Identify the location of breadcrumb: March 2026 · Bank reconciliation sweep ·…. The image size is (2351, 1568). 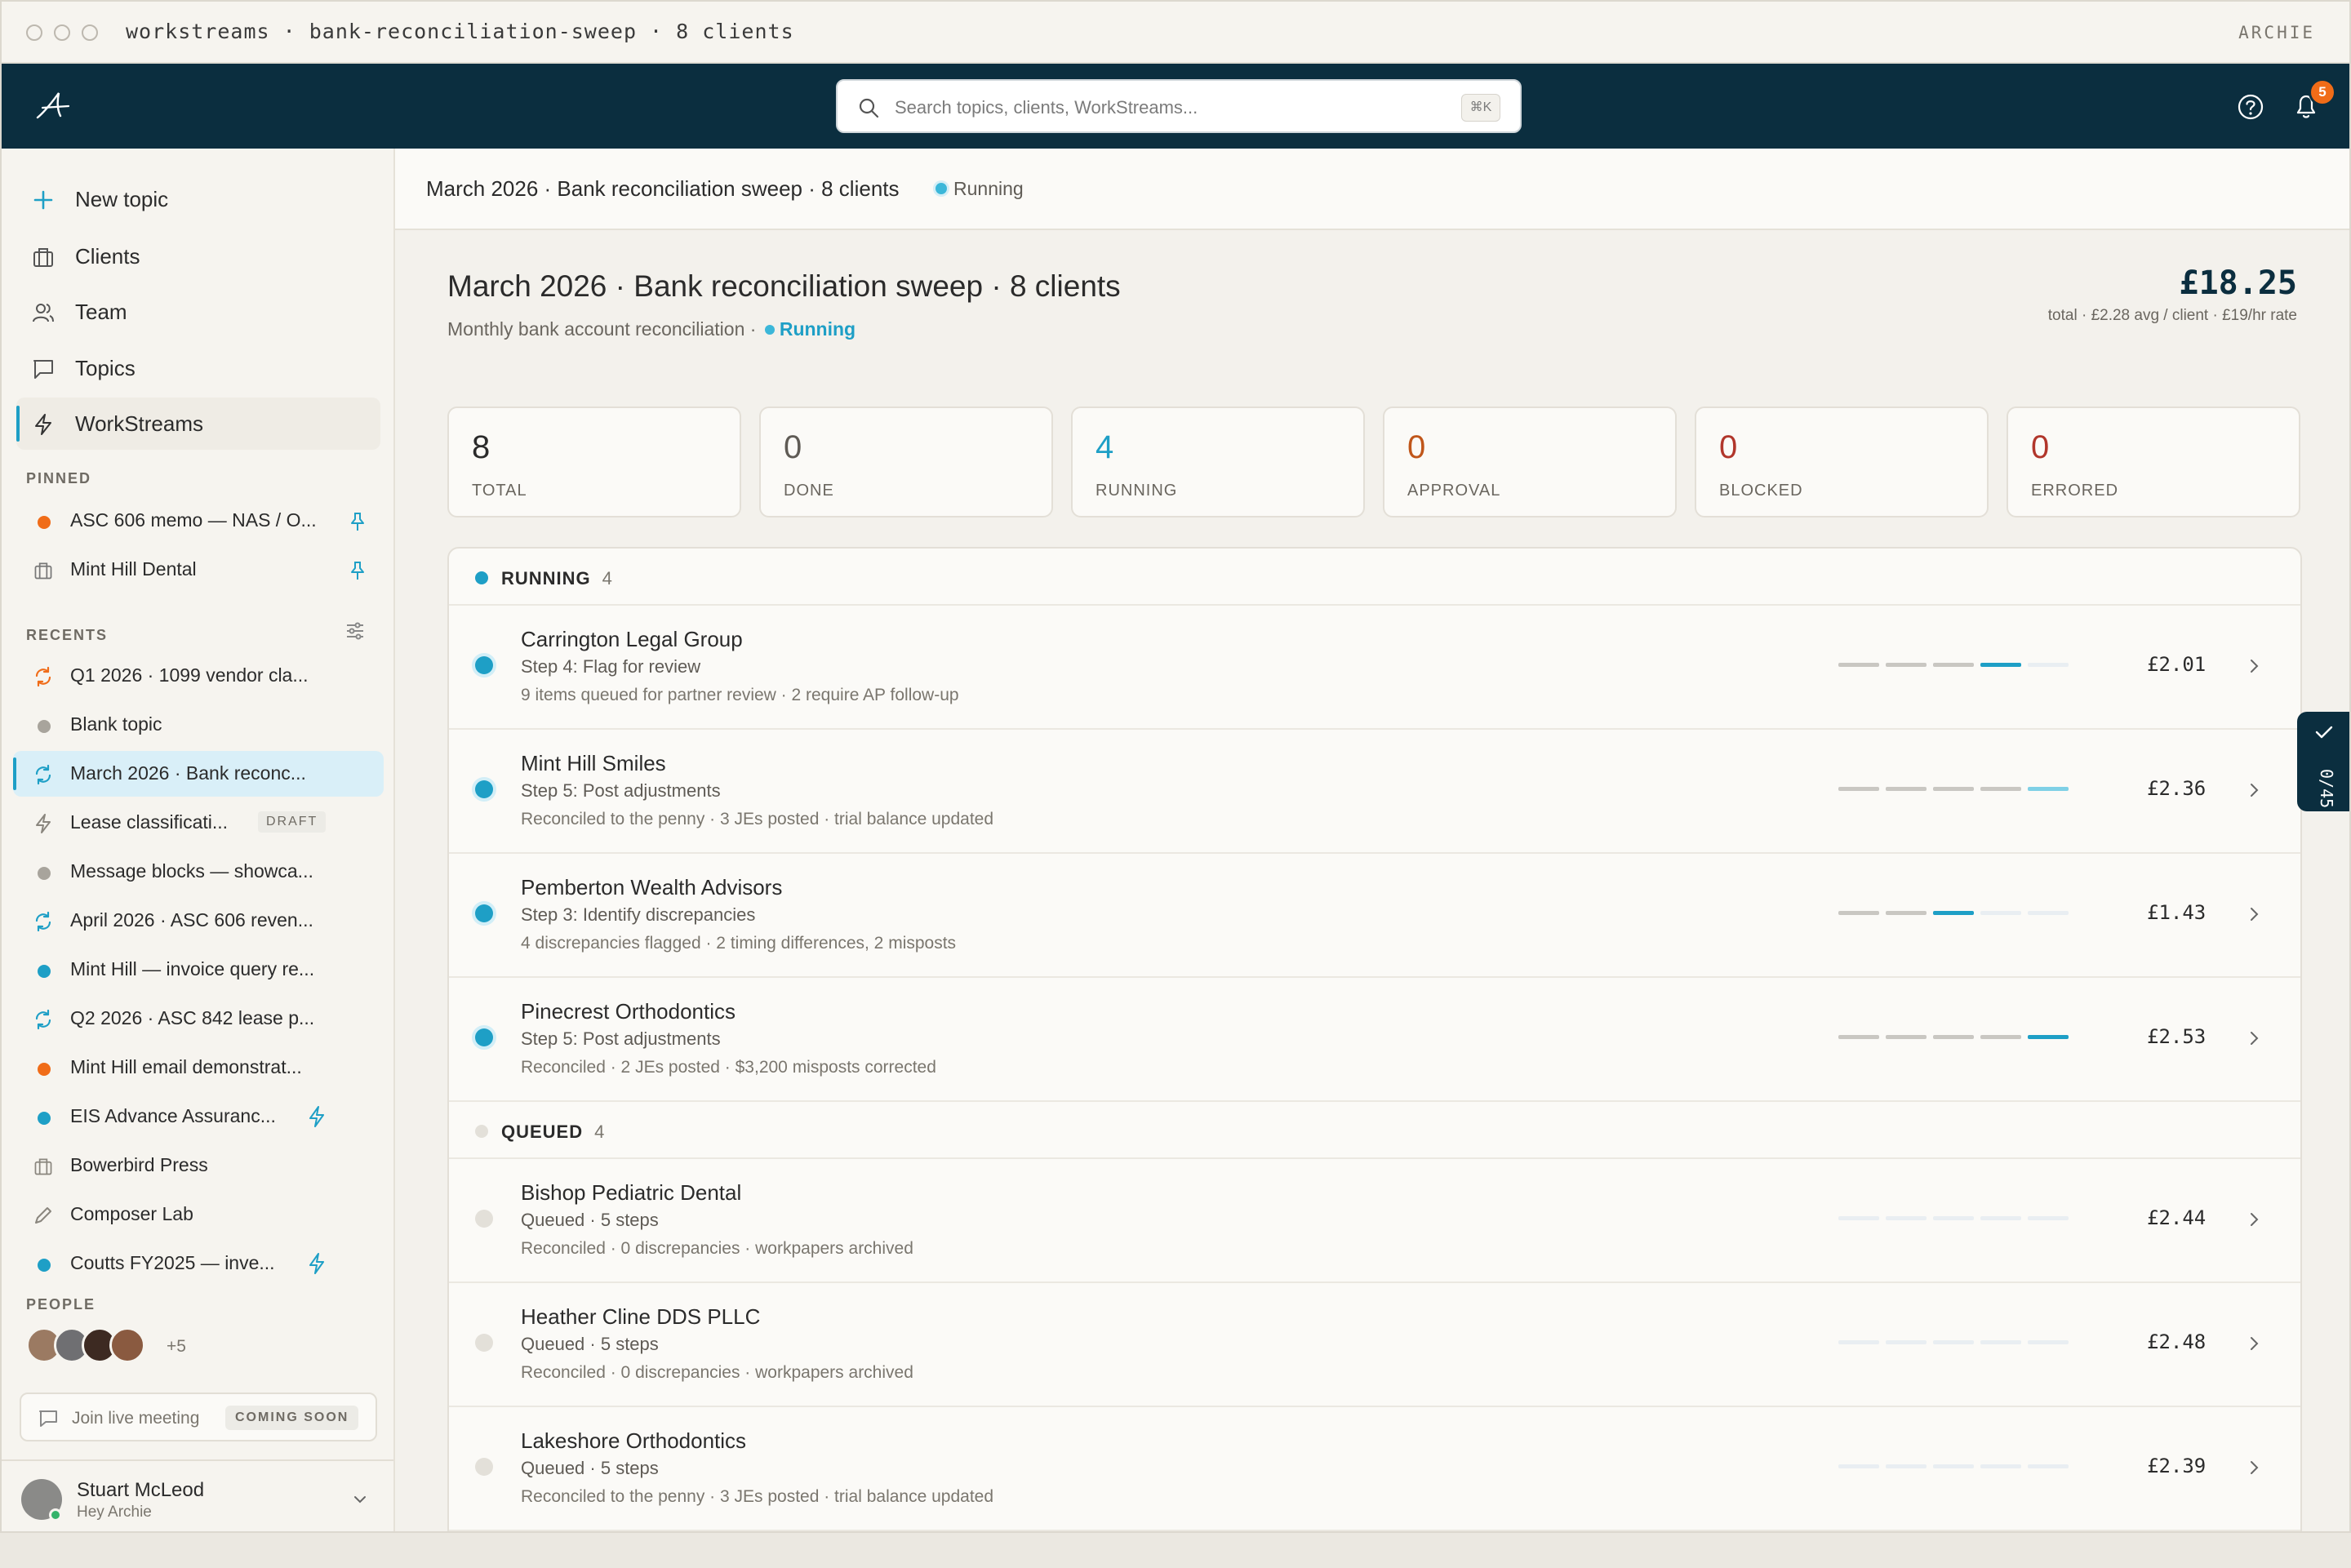
(663, 189).